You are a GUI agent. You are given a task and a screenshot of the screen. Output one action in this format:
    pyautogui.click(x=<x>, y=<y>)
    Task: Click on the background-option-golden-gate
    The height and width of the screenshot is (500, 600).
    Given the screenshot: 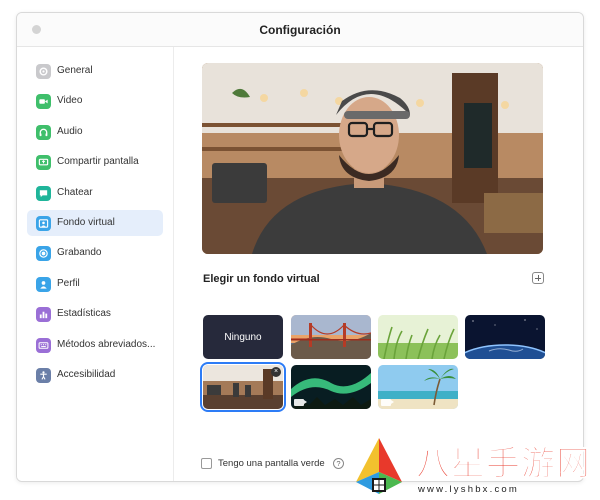 What is the action you would take?
    pyautogui.click(x=331, y=337)
    